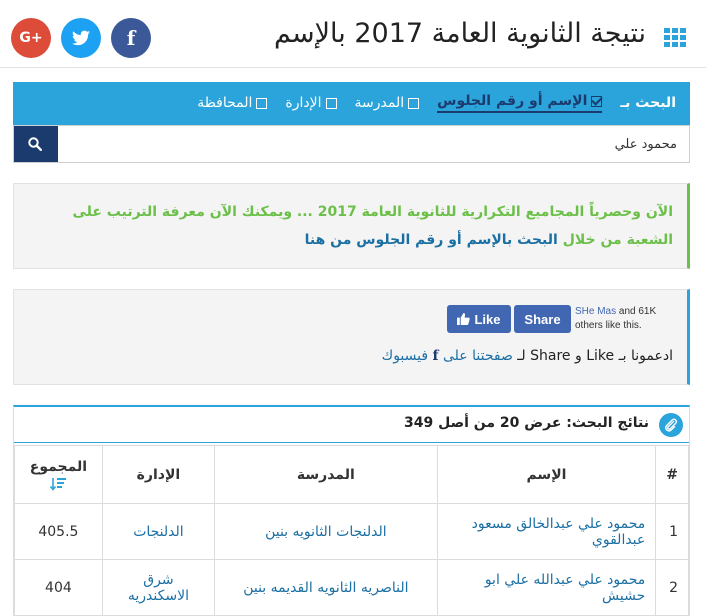 This screenshot has height=616, width=706. Describe the element at coordinates (58, 484) in the screenshot. I see `sort-desc-icon` at that location.